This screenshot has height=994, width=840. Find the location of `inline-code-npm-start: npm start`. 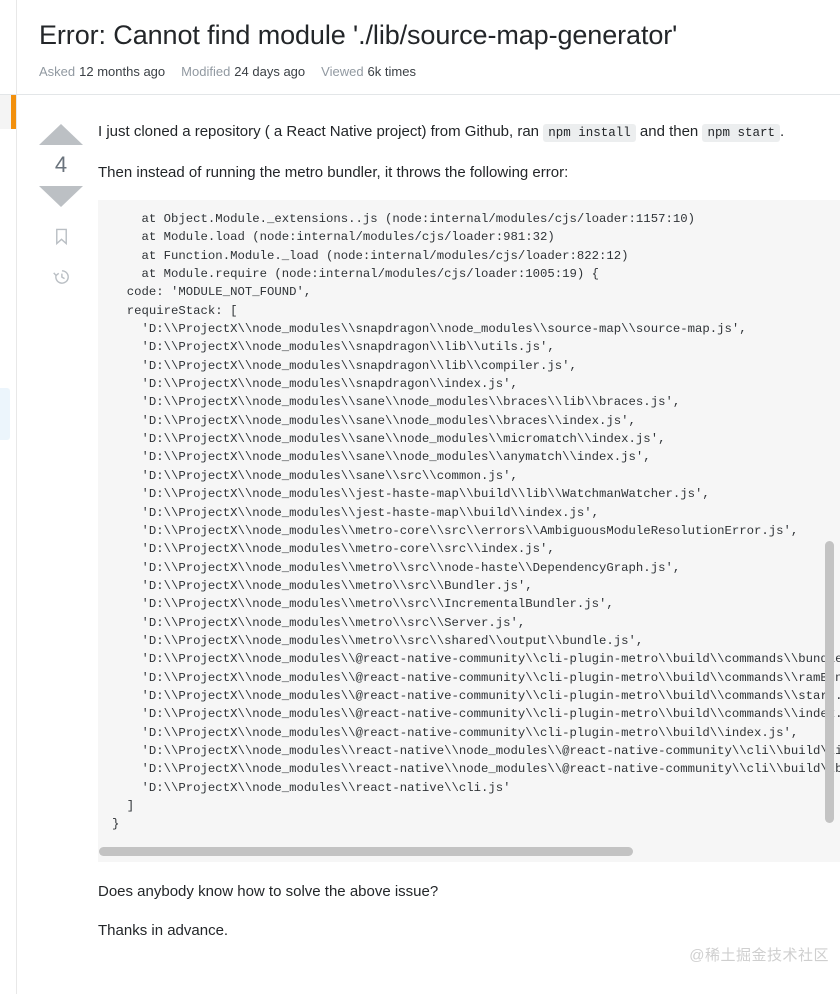

inline-code-npm-start: npm start is located at coordinates (741, 133).